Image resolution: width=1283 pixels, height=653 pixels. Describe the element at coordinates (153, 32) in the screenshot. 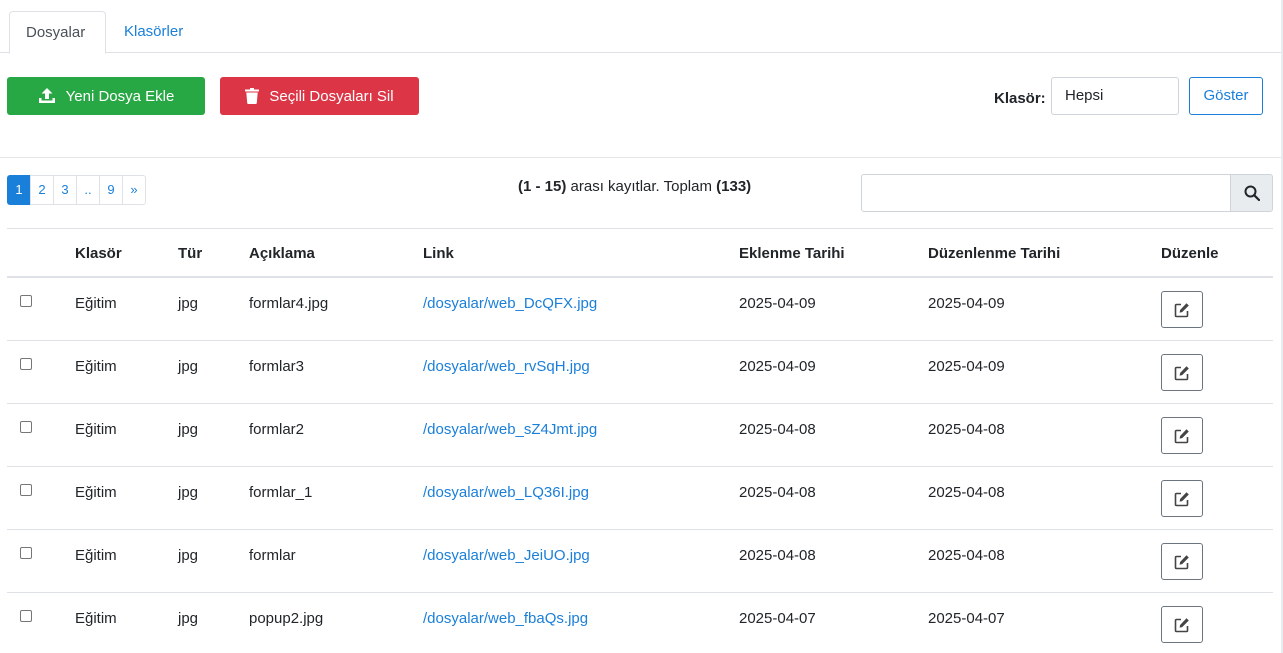

I see `tab-klasorler: Klasörler` at that location.